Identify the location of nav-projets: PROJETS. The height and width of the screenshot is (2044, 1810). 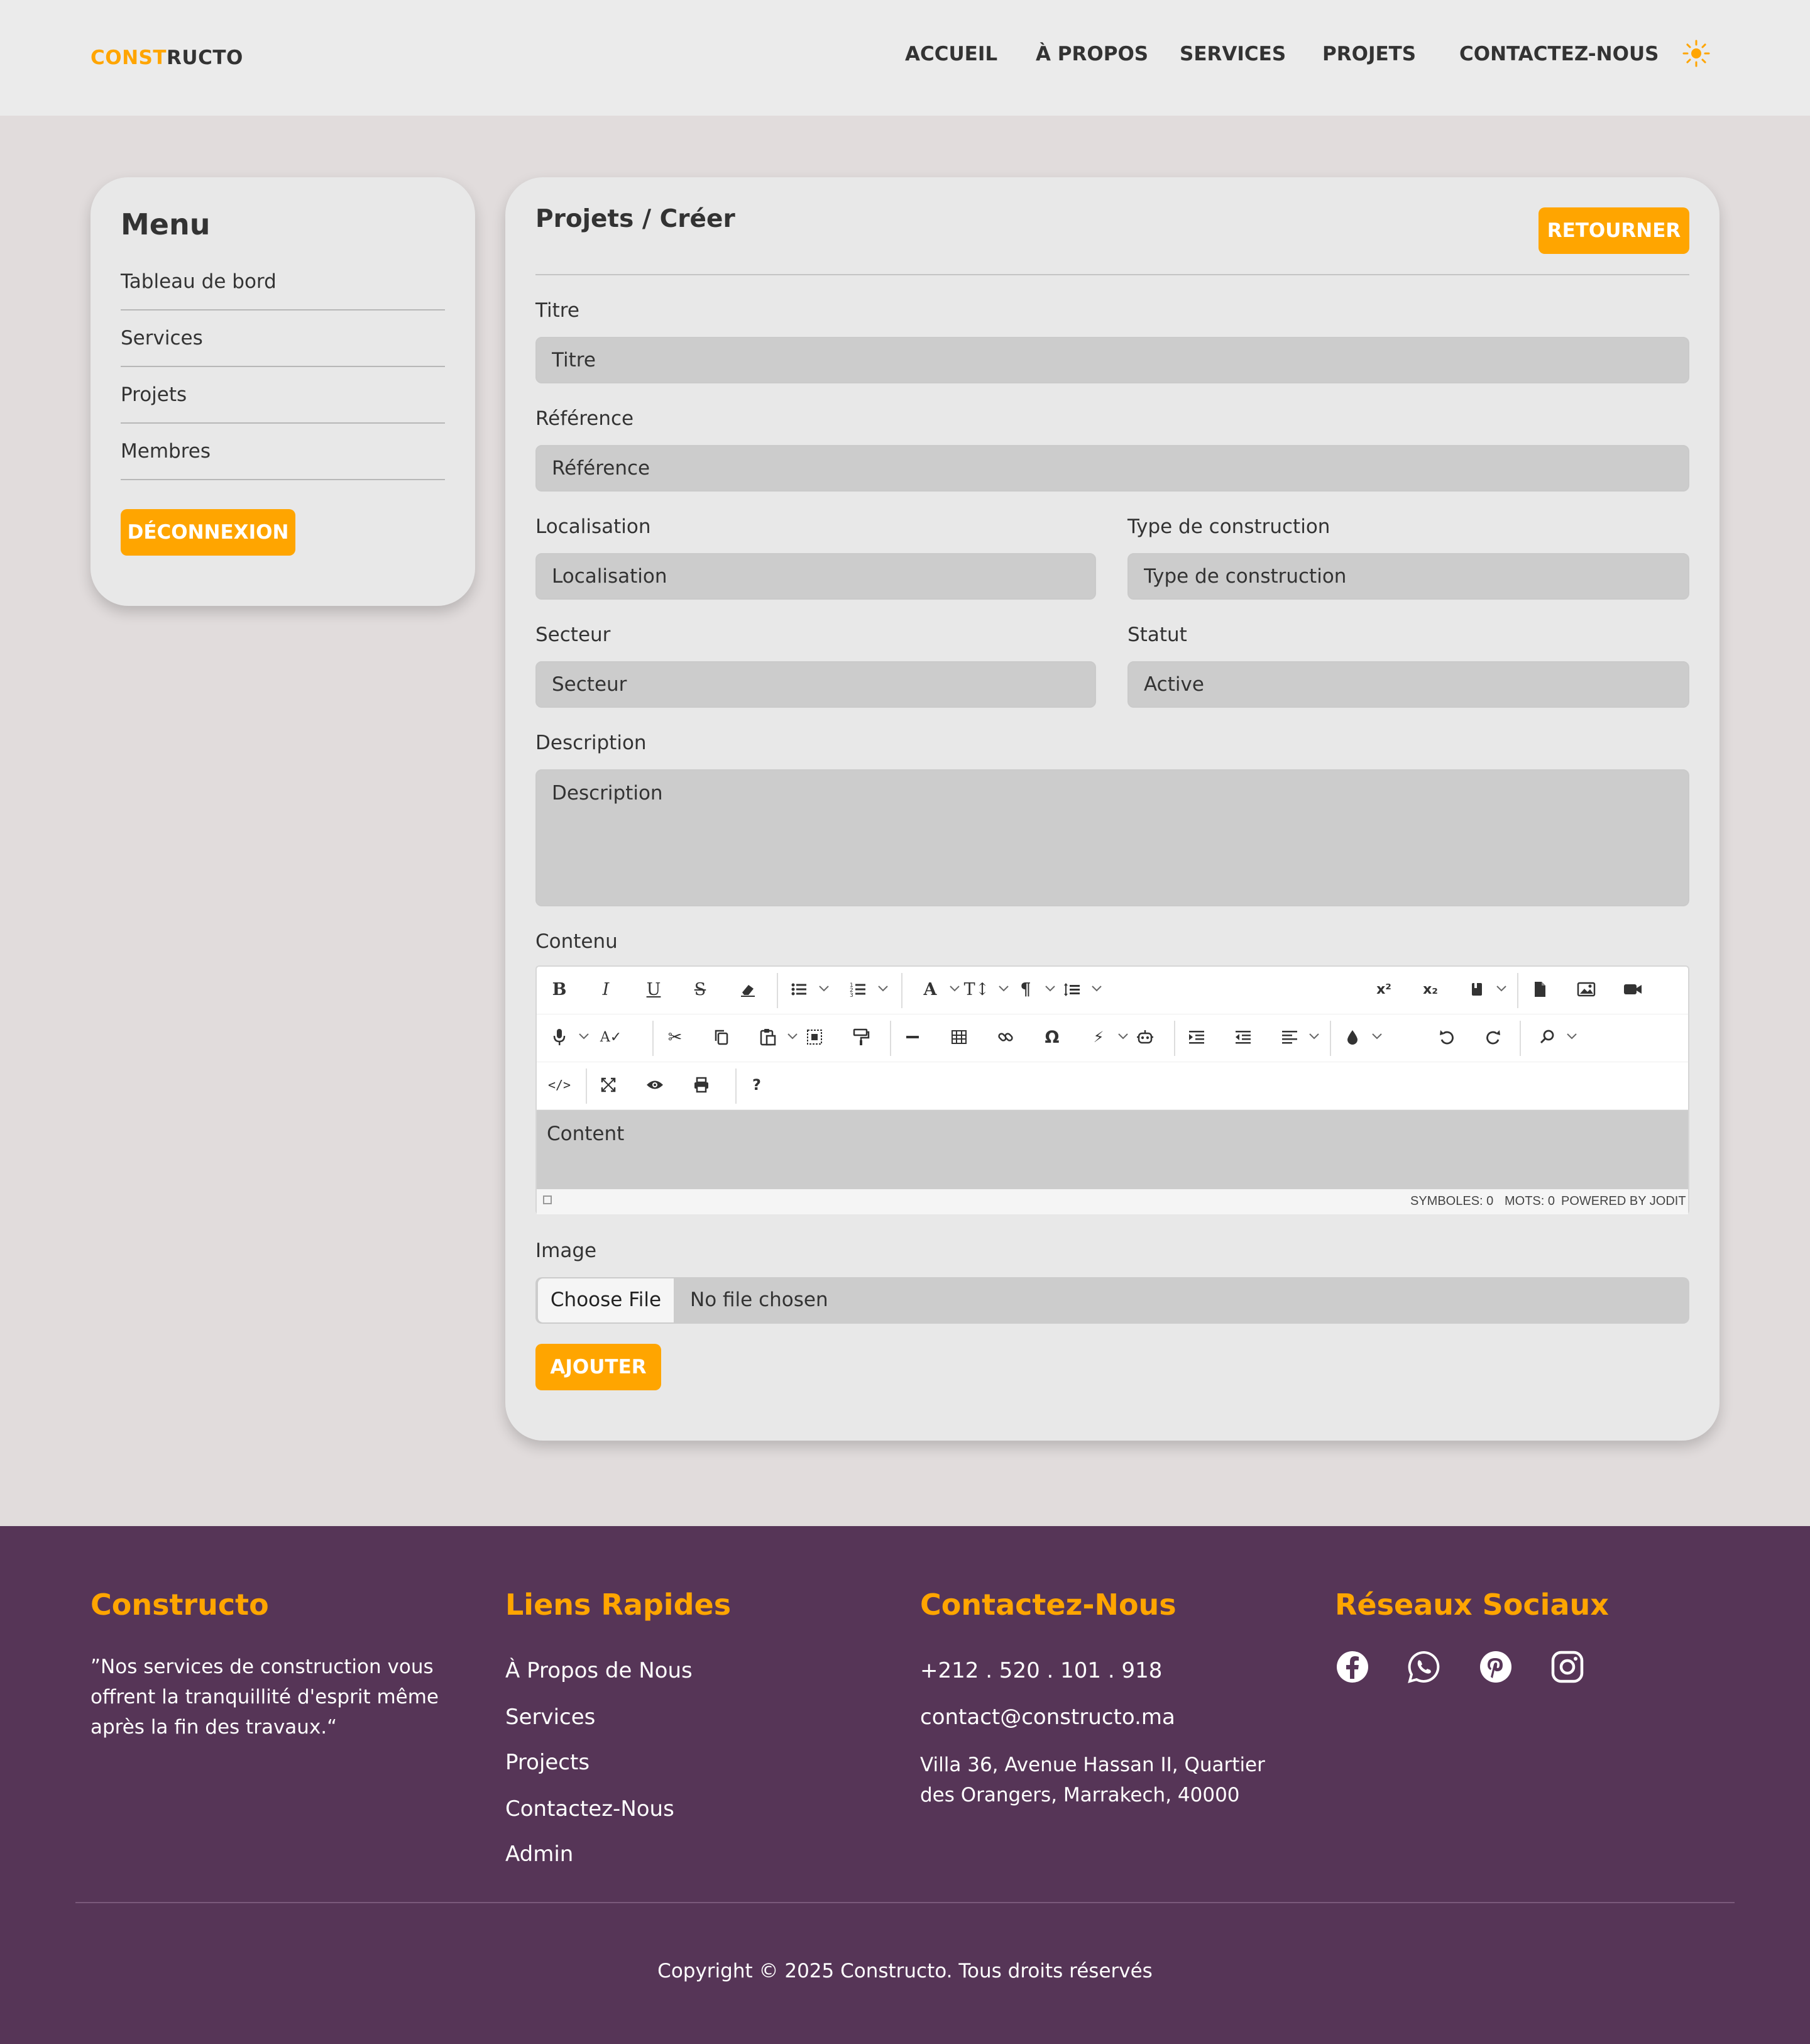
(1369, 54).